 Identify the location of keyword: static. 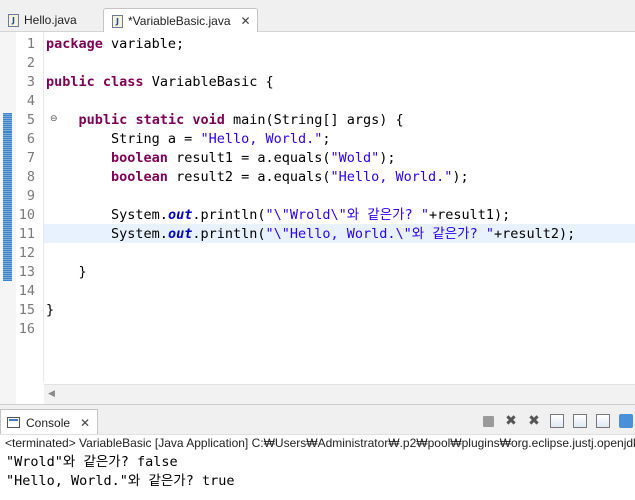
(160, 120).